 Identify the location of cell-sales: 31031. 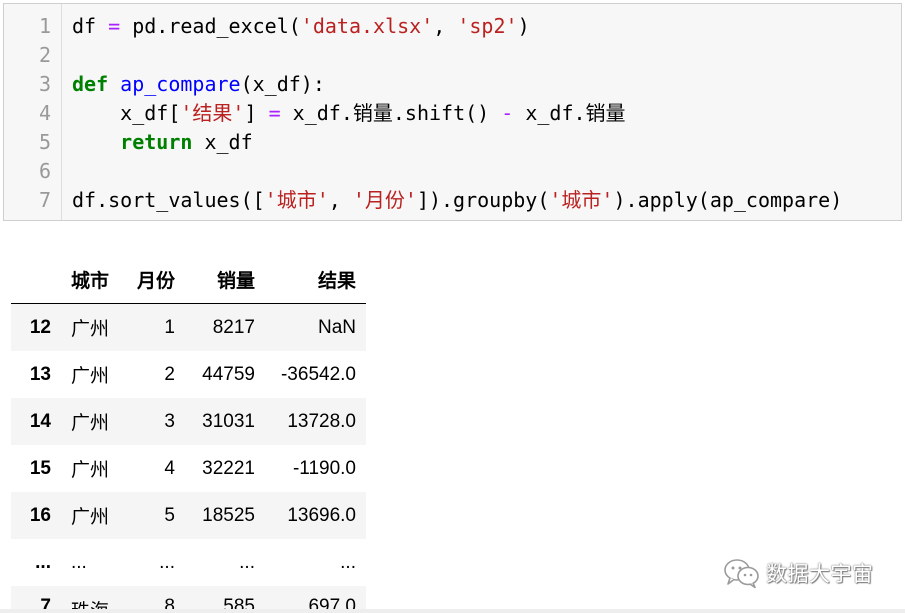
(228, 421).